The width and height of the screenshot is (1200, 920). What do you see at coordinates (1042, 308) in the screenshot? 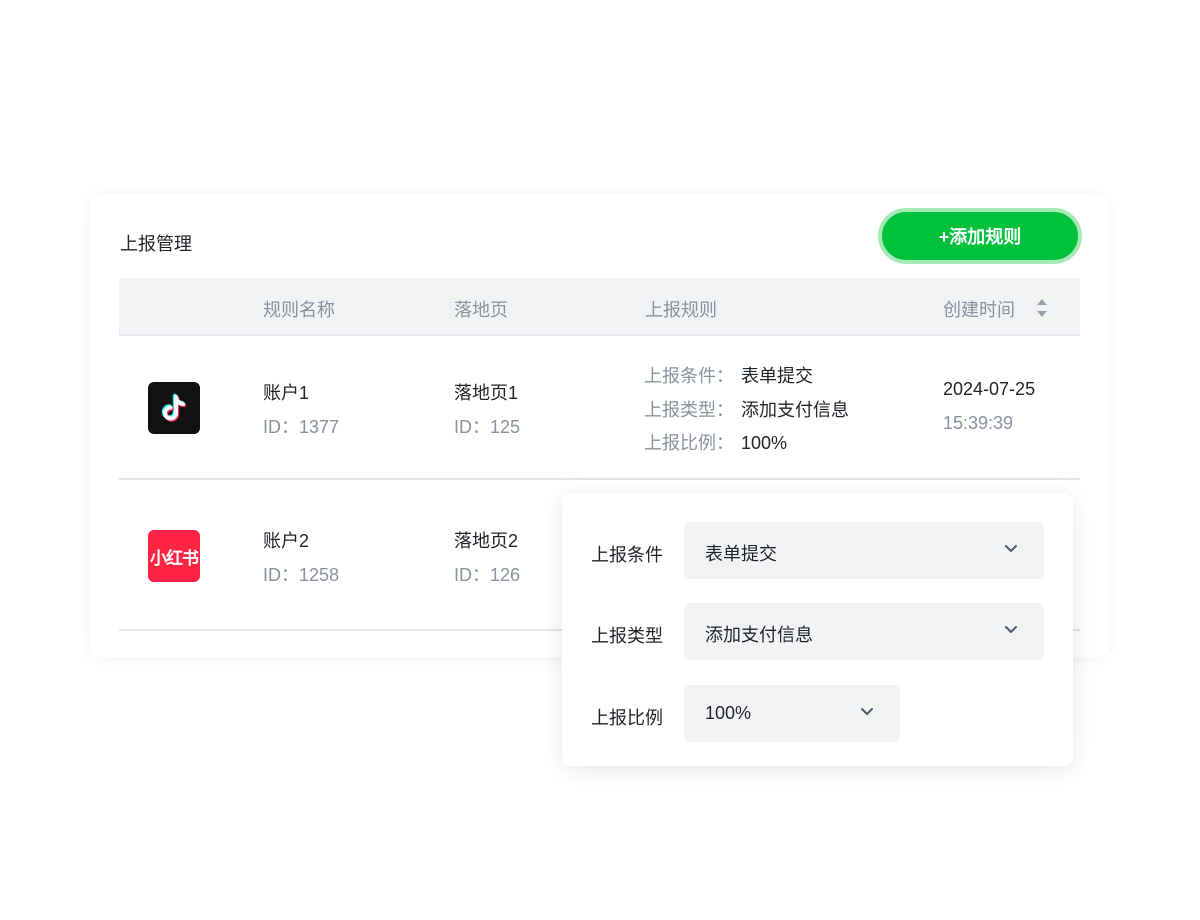
I see `sort-icon` at bounding box center [1042, 308].